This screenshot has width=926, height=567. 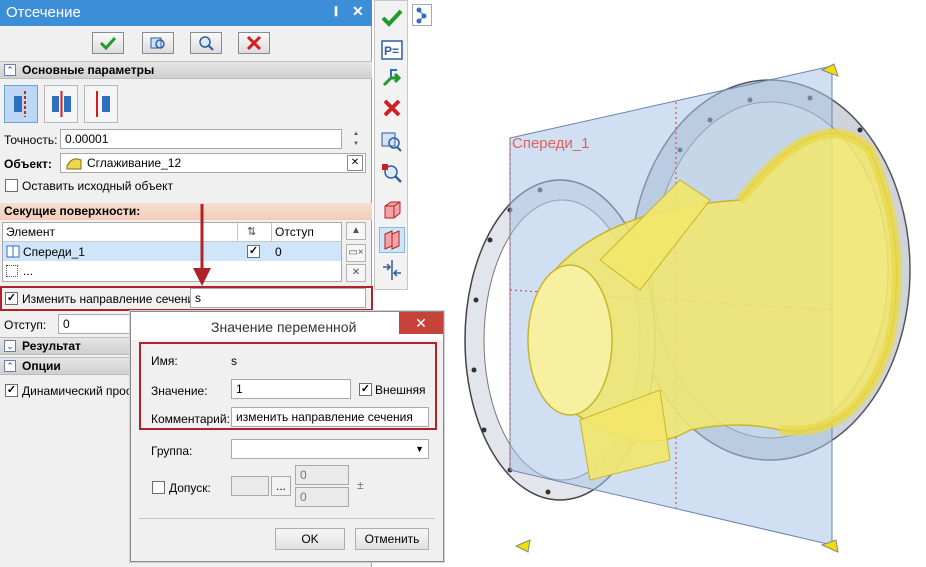 What do you see at coordinates (172, 232) in the screenshot?
I see `table-header: Элемент ⇅ Отступ` at bounding box center [172, 232].